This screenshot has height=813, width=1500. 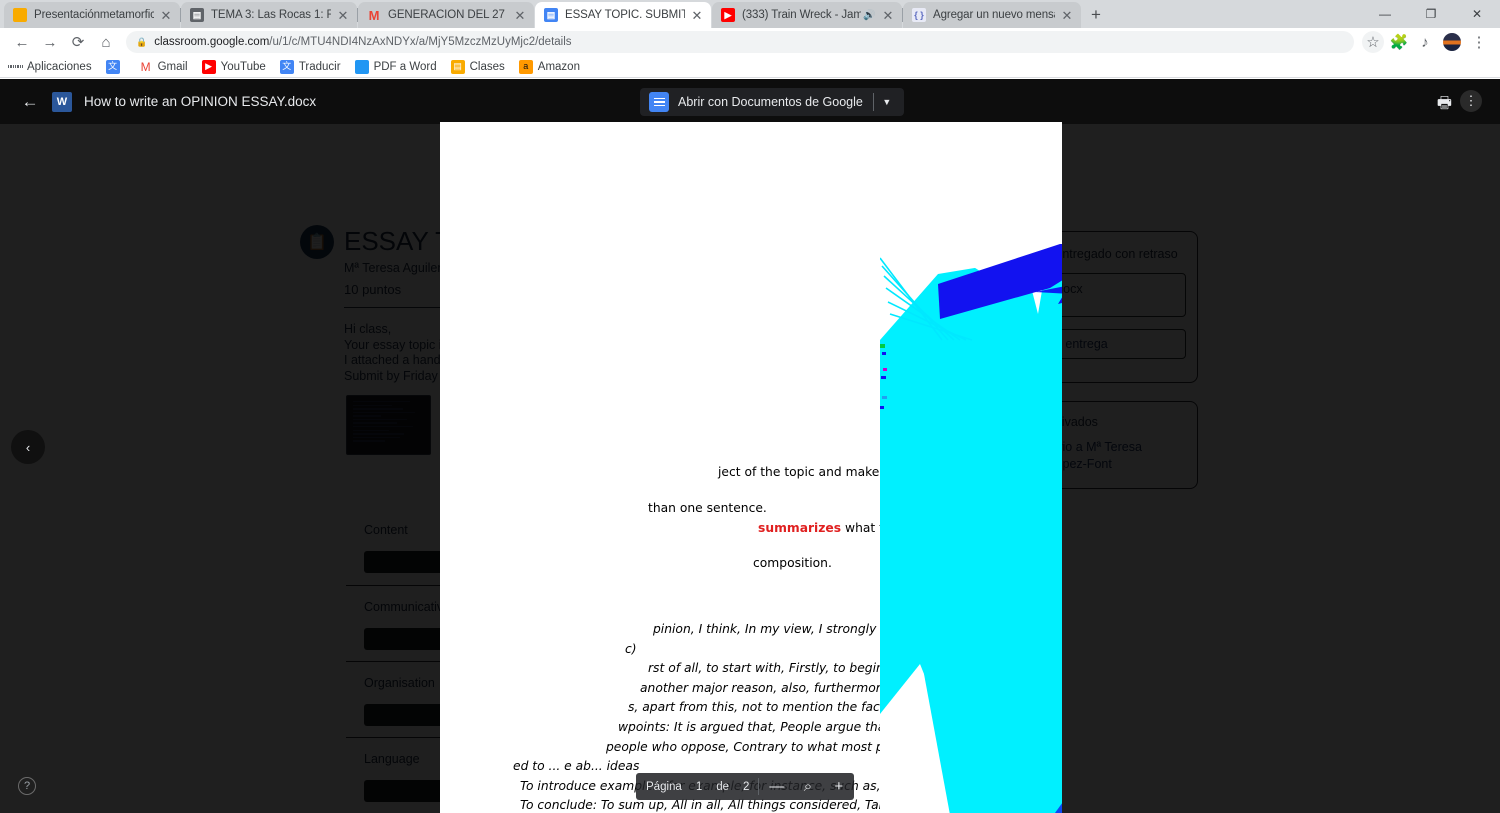 I want to click on open-with-label: Abrir con Documentos de Google, so click(x=770, y=102).